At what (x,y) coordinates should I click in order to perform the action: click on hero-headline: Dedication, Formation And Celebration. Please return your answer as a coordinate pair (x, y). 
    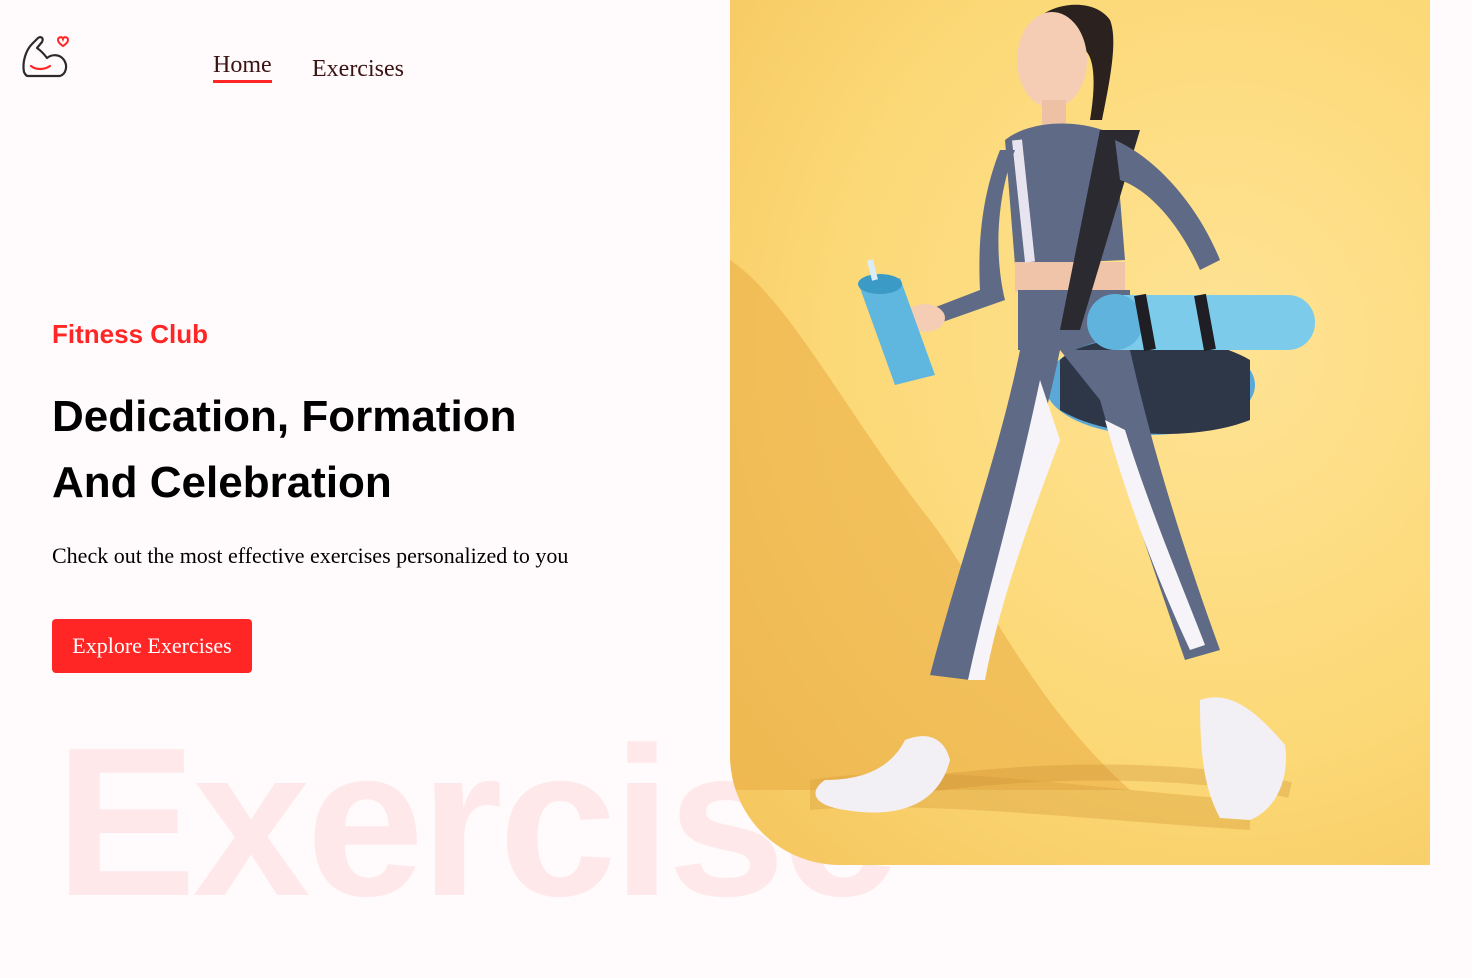
    Looking at the image, I should click on (284, 449).